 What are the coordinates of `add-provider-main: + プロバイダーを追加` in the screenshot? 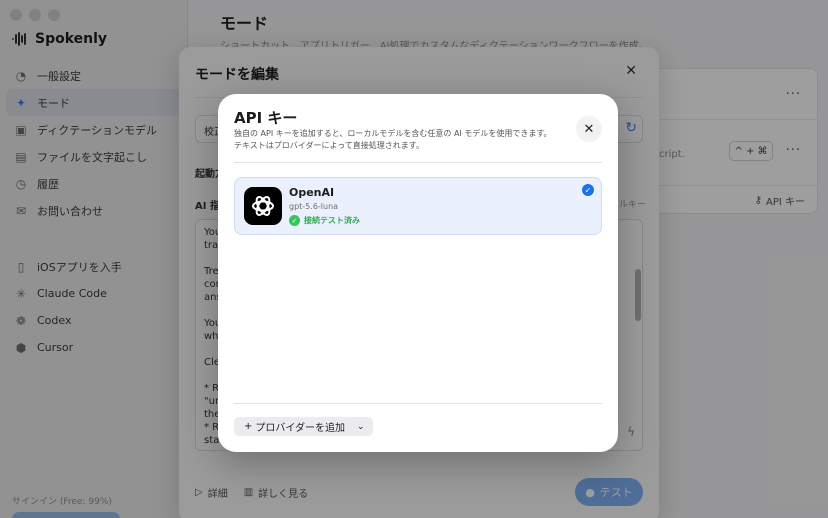 It's located at (293, 426).